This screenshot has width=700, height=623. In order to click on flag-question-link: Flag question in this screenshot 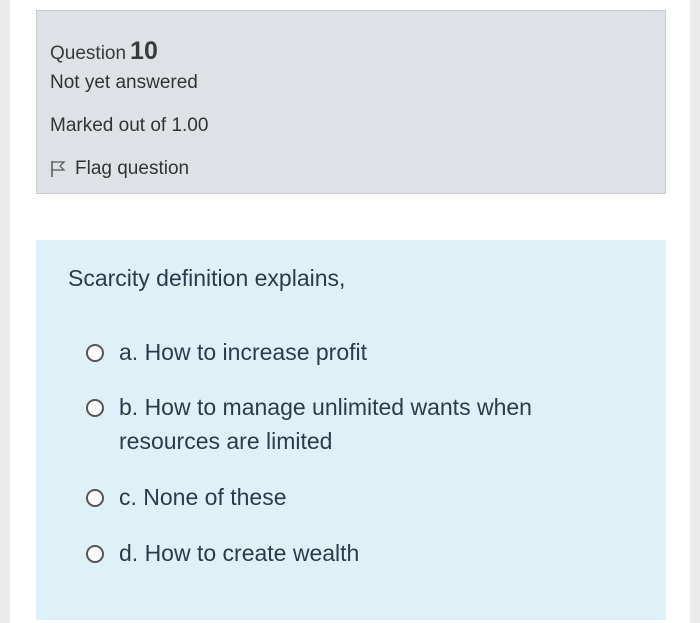, I will do `click(119, 169)`.